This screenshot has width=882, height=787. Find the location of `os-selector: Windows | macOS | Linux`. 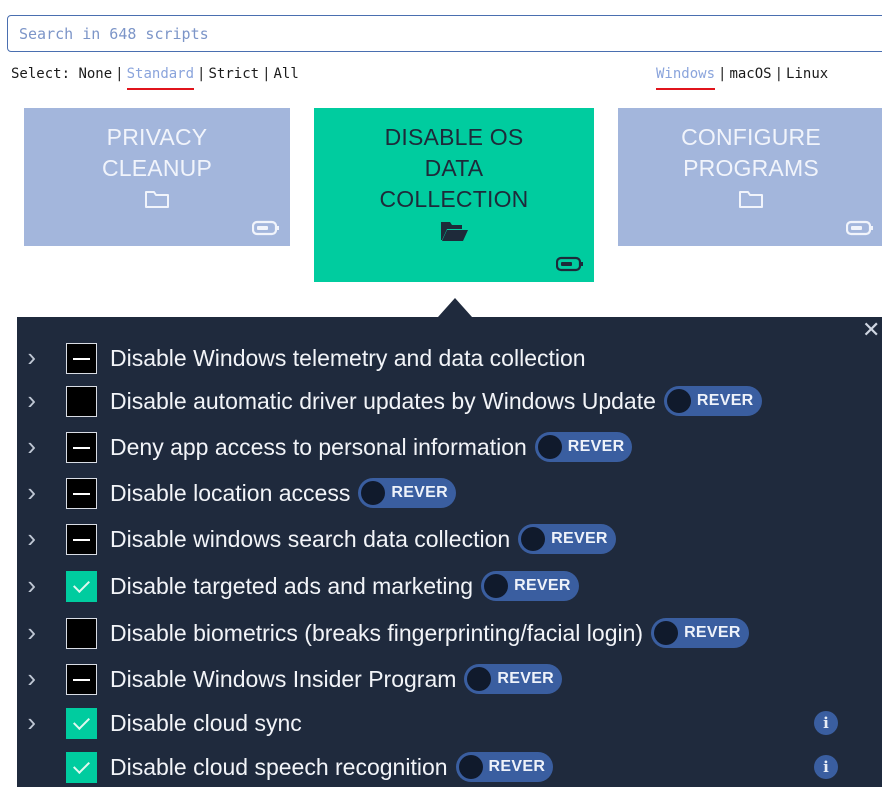

os-selector: Windows | macOS | Linux is located at coordinates (742, 74).